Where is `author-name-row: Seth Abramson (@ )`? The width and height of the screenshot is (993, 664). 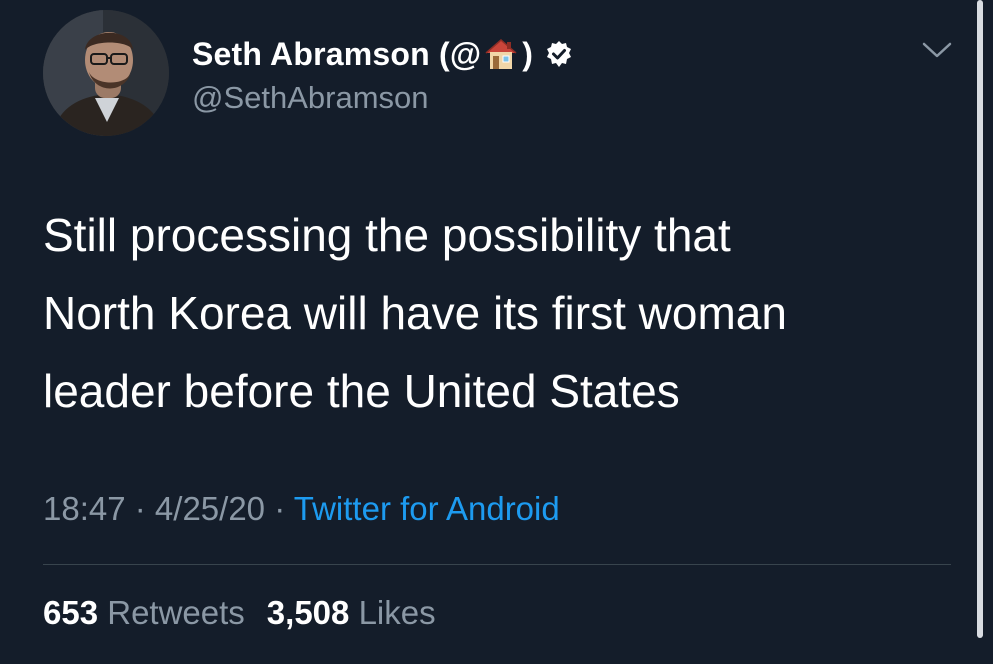 author-name-row: Seth Abramson (@ ) is located at coordinates (382, 54).